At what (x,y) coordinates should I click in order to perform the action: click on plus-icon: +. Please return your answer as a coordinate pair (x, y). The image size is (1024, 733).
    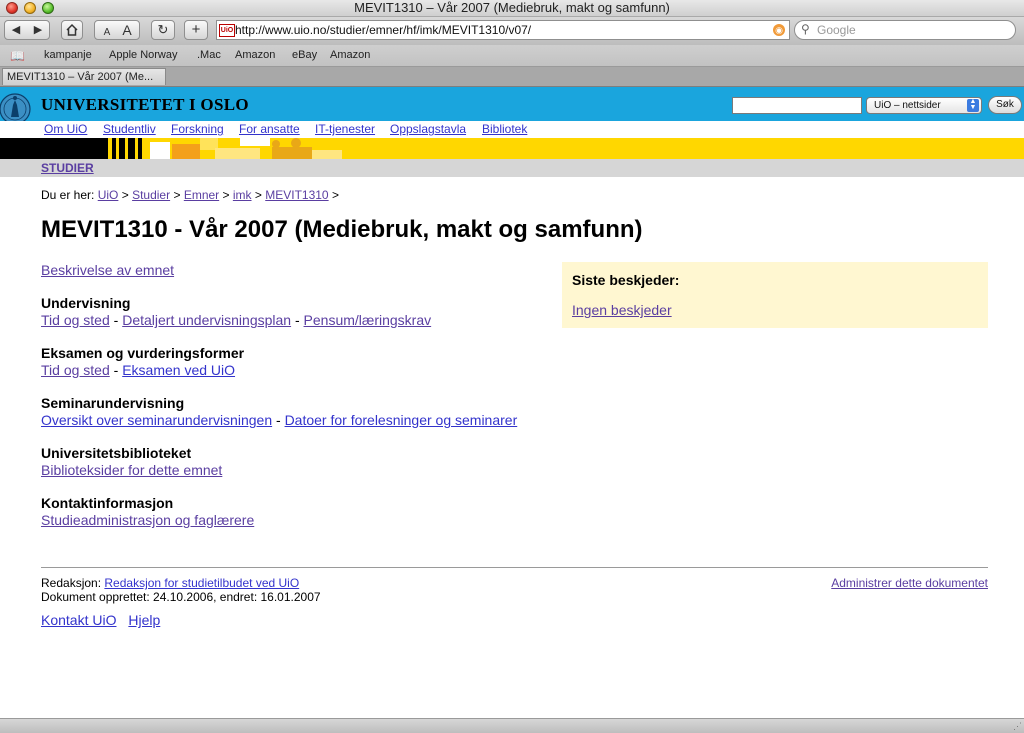
    Looking at the image, I should click on (196, 29).